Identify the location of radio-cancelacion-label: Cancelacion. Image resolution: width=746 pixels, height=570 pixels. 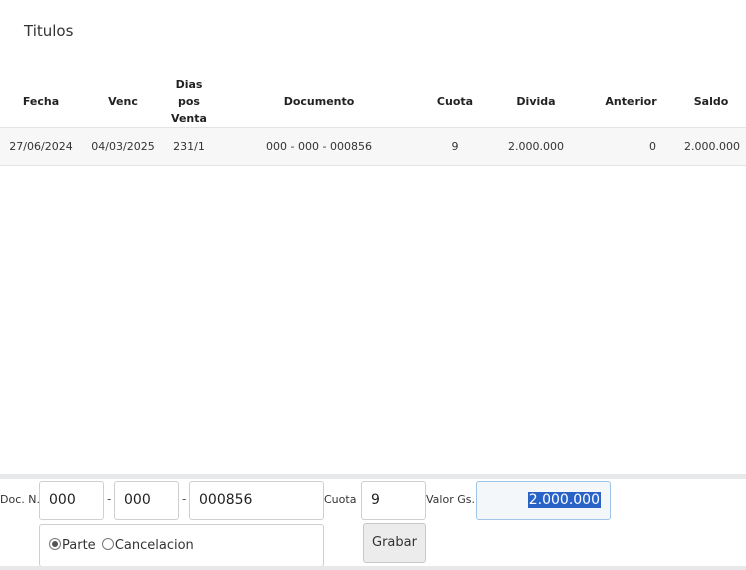
(154, 545).